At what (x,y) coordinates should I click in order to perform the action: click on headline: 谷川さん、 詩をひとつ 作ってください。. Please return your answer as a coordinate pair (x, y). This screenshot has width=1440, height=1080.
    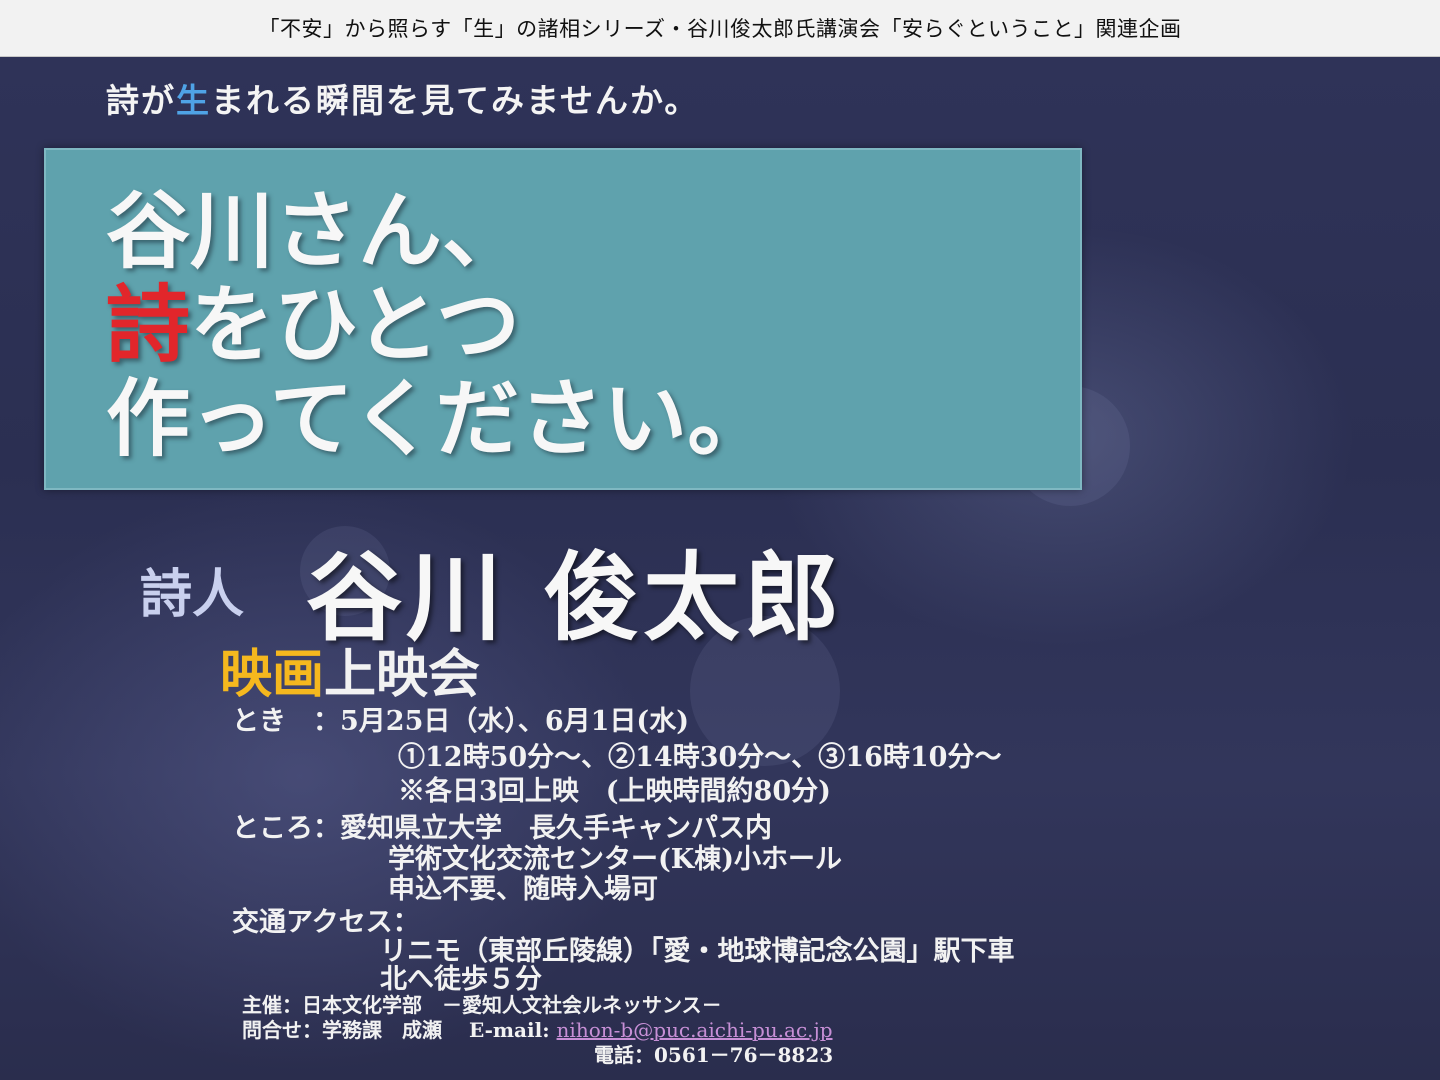
    Looking at the image, I should click on (438, 325).